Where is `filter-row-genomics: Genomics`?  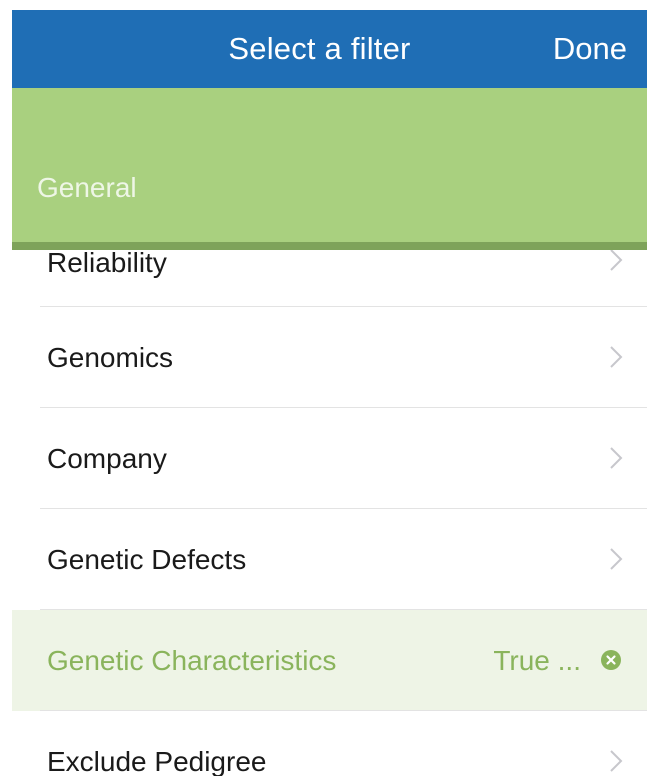
filter-row-genomics: Genomics is located at coordinates (329, 357).